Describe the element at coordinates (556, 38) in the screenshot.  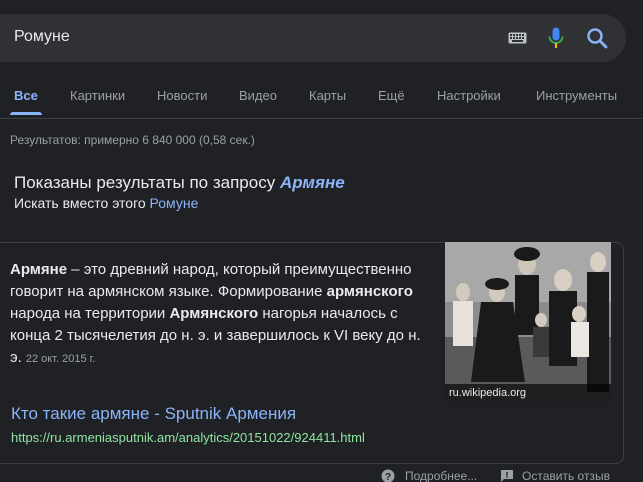
I see `mic-icon` at that location.